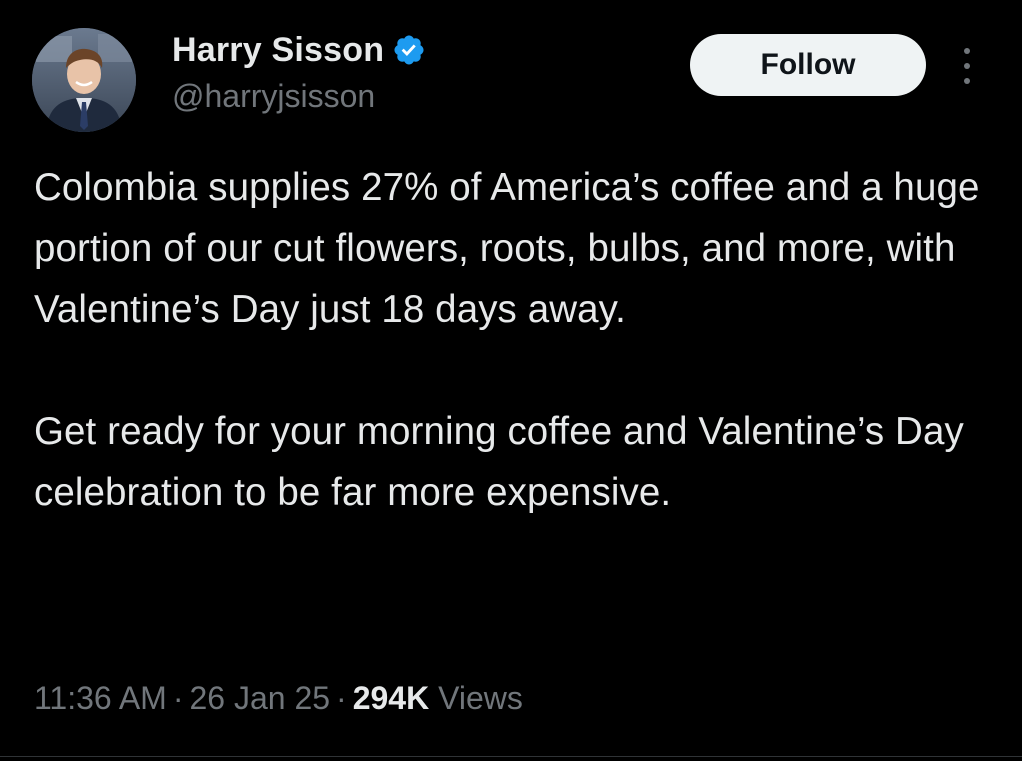 This screenshot has height=761, width=1022. What do you see at coordinates (278, 50) in the screenshot?
I see `author-display-name: Harry Sisson` at bounding box center [278, 50].